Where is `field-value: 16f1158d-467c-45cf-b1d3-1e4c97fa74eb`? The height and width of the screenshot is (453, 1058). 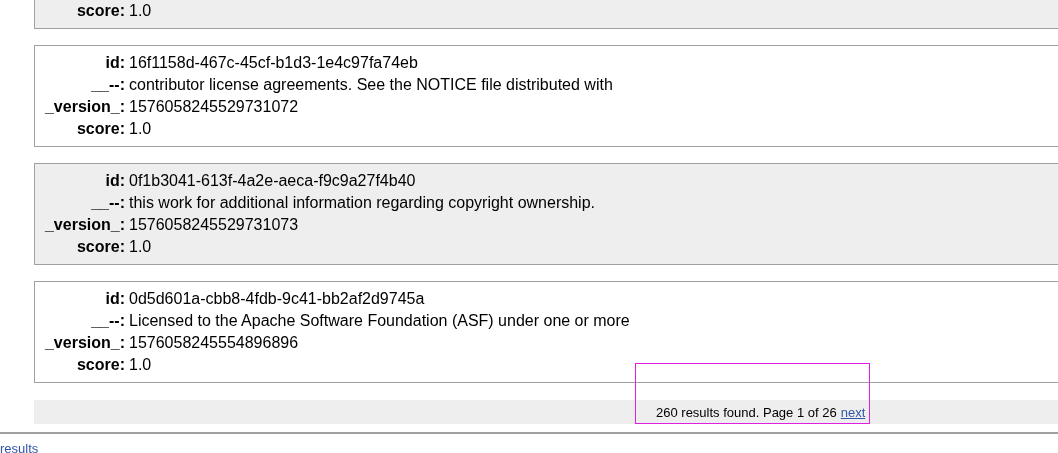 field-value: 16f1158d-467c-45cf-b1d3-1e4c97fa74eb is located at coordinates (273, 63).